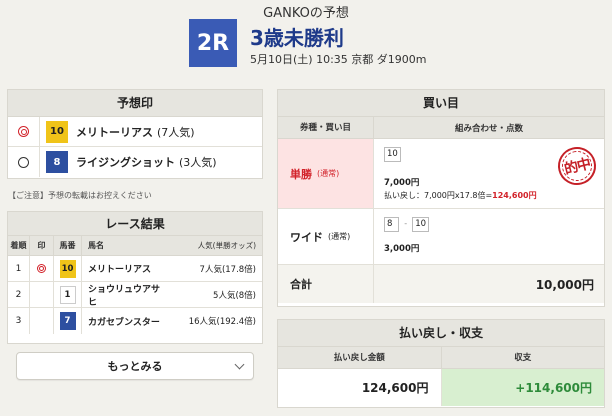  What do you see at coordinates (488, 128) in the screenshot?
I see `header-combo: 組み合わせ・点数` at bounding box center [488, 128].